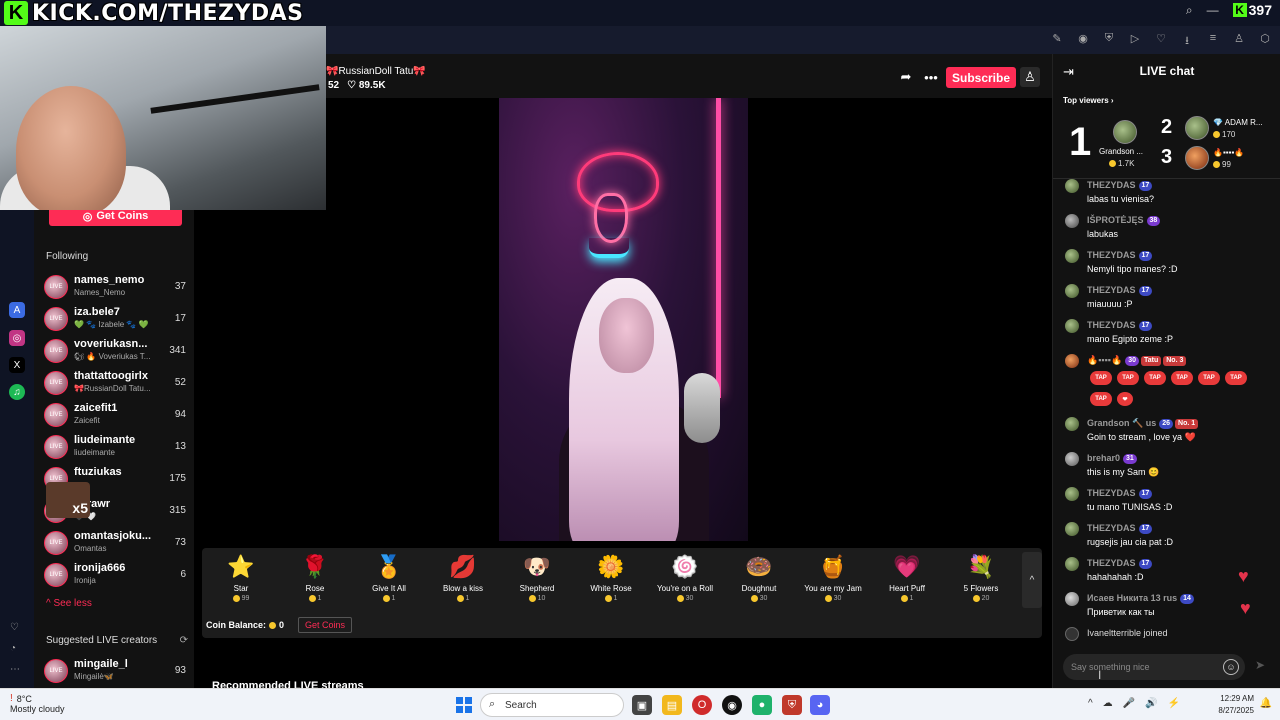 This screenshot has height=720, width=1280. I want to click on chat-message: THEZYDAS 17 miauuuu :P, so click(1170, 299).